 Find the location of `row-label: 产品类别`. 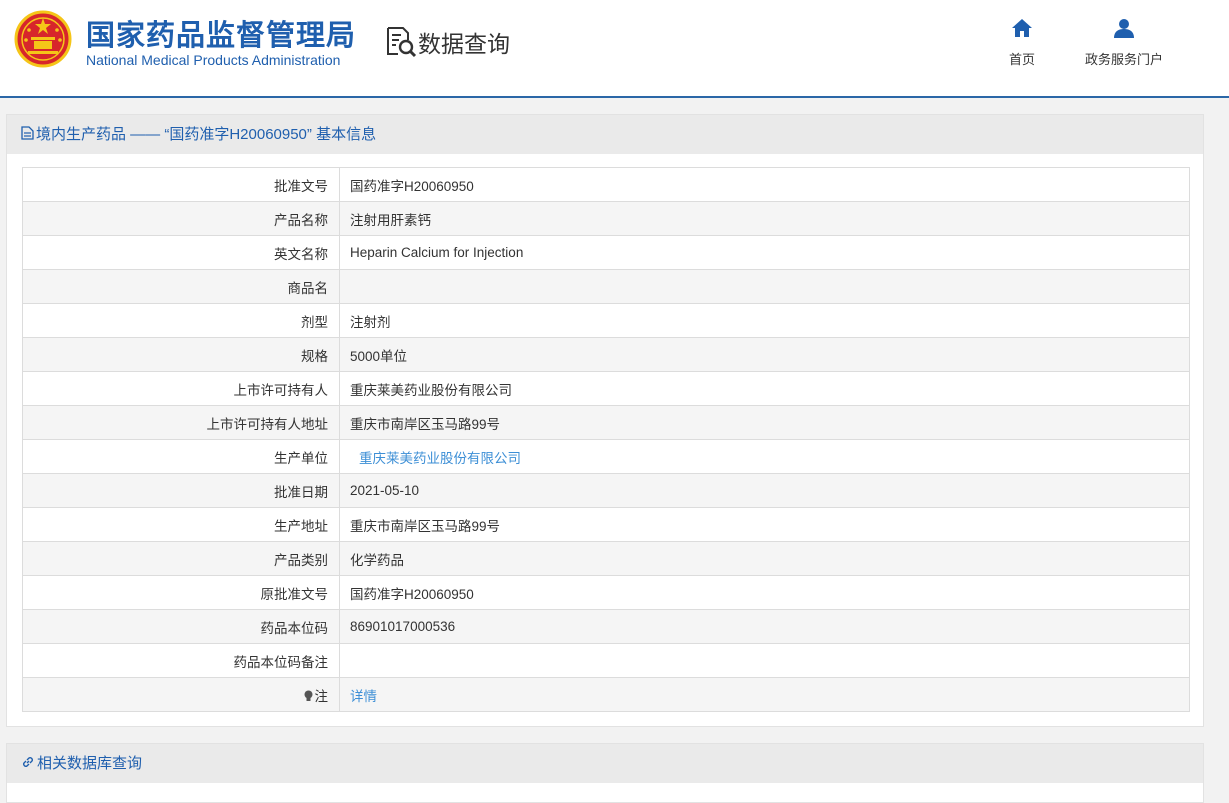

row-label: 产品类别 is located at coordinates (181, 558).